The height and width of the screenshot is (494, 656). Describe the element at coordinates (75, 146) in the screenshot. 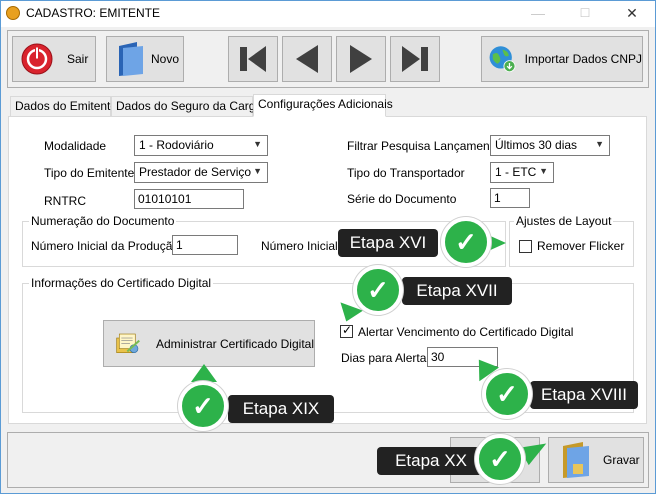

I see `modalidade-label: Modalidade` at that location.